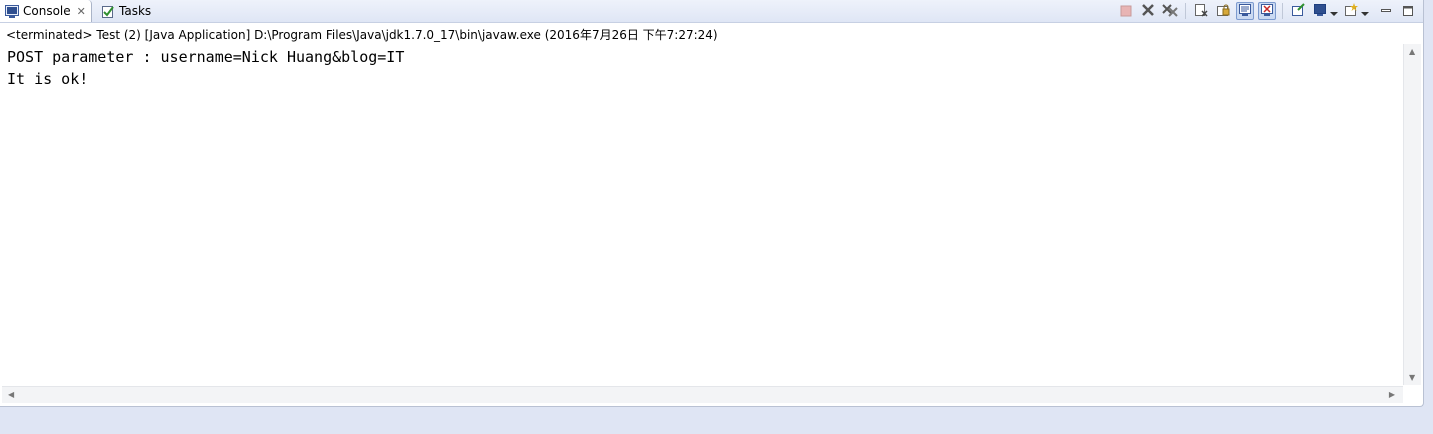 Image resolution: width=1433 pixels, height=434 pixels. I want to click on display-console-dropdown, so click(1334, 11).